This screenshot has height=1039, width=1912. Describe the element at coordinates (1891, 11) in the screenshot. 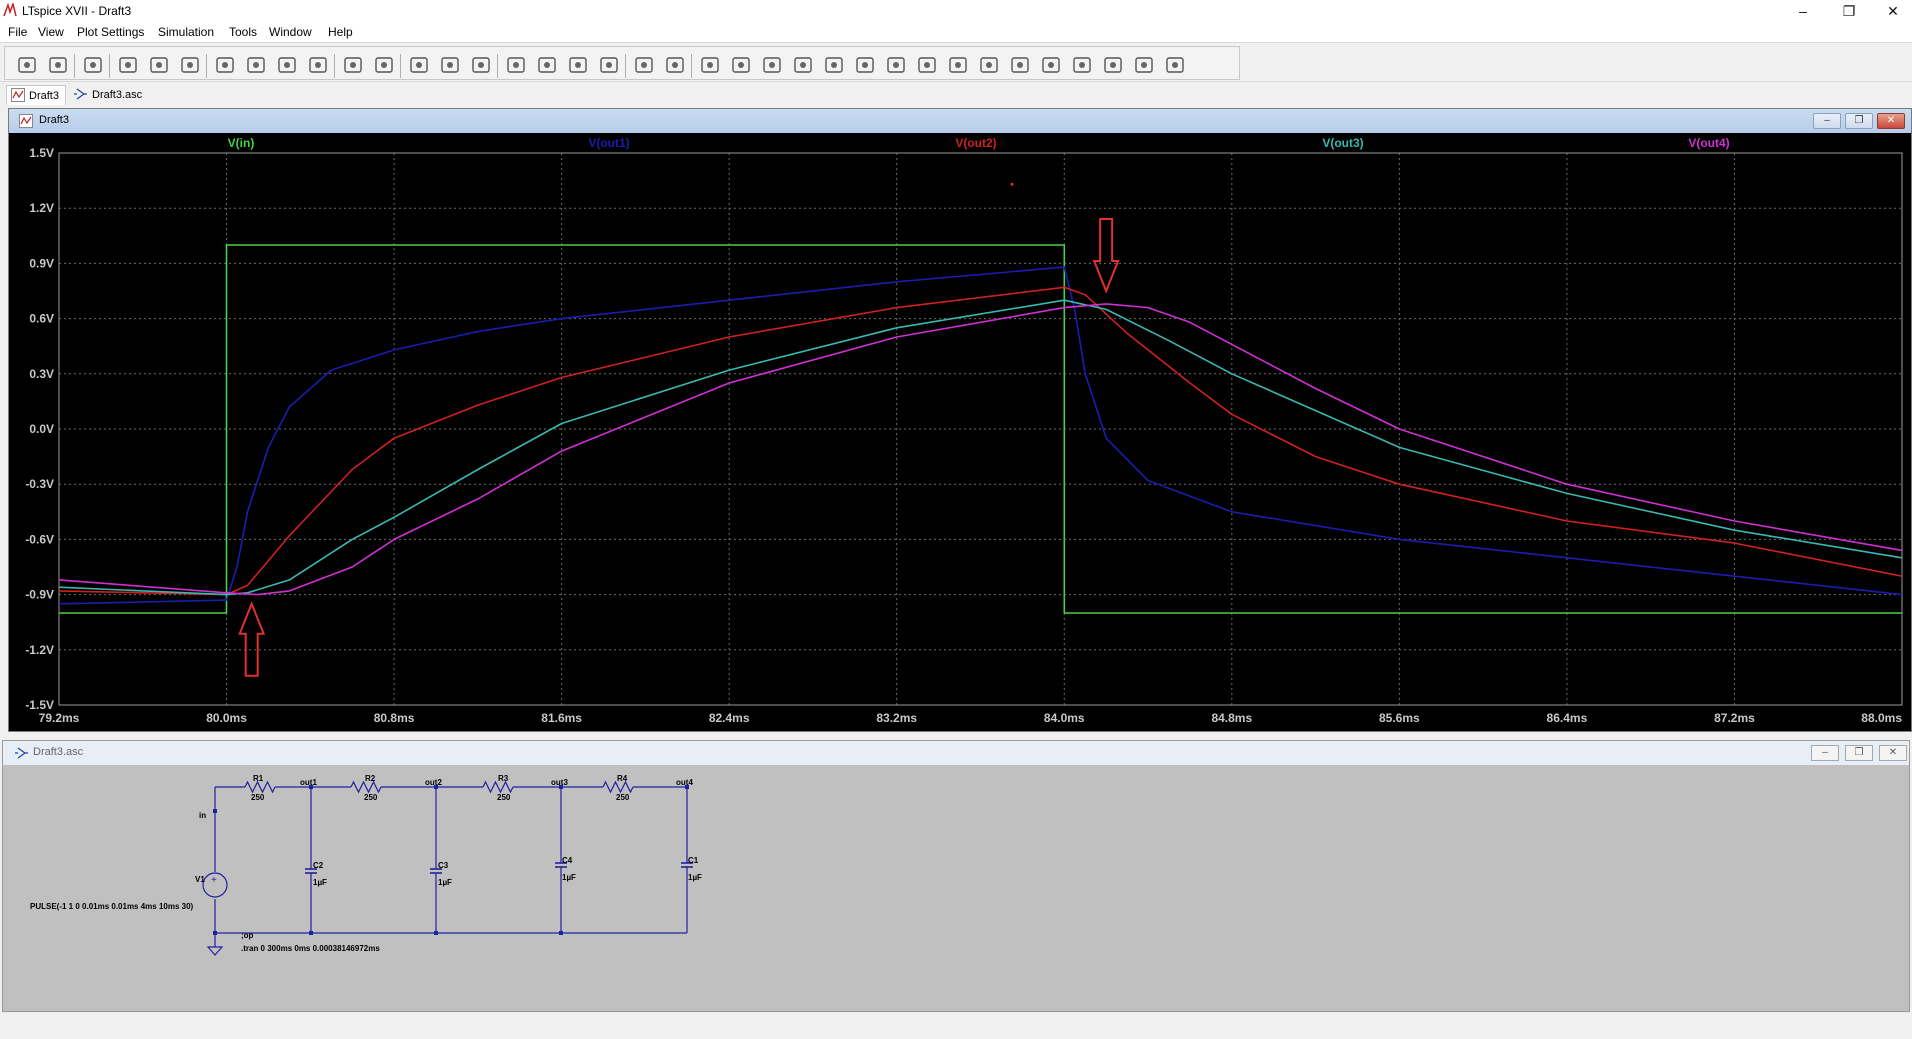

I see `close-button: ✕` at that location.